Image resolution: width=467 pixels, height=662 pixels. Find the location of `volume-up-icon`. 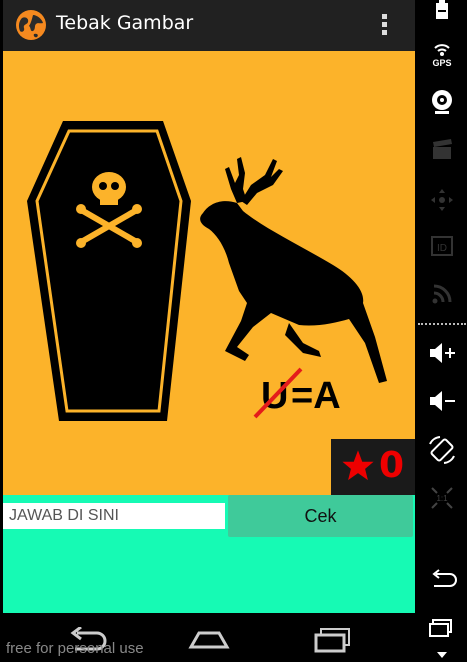

volume-up-icon is located at coordinates (442, 353).